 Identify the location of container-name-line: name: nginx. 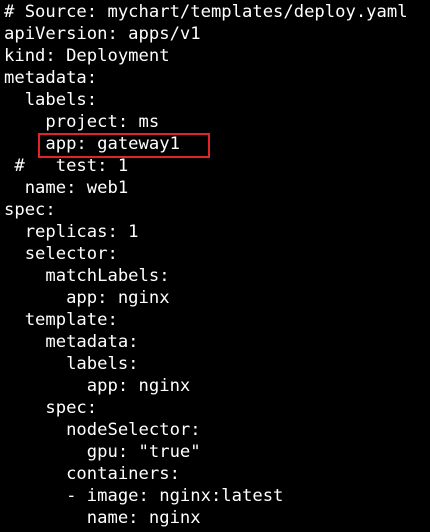
(102, 518).